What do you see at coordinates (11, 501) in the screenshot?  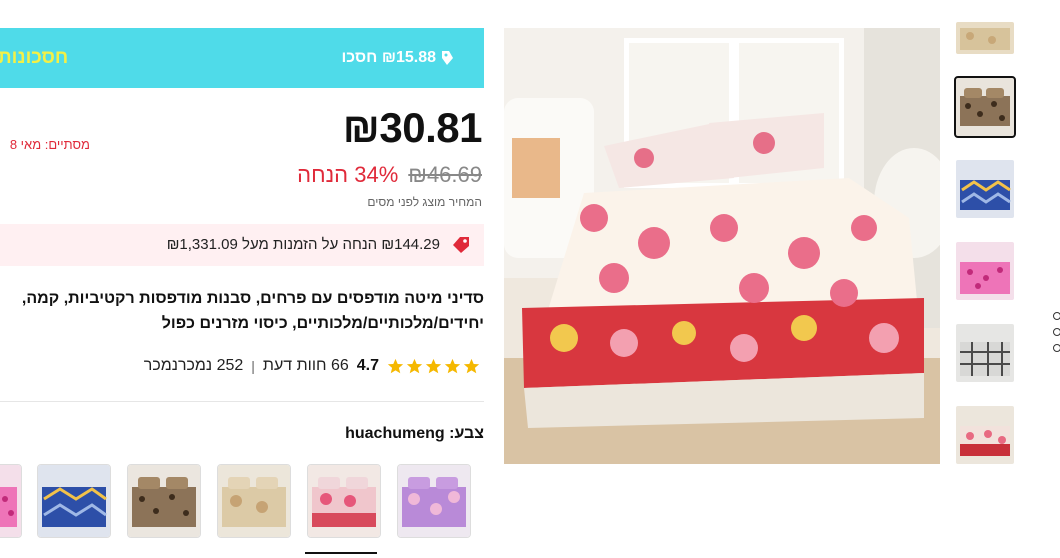 I see `color-swatch-pink-dots` at bounding box center [11, 501].